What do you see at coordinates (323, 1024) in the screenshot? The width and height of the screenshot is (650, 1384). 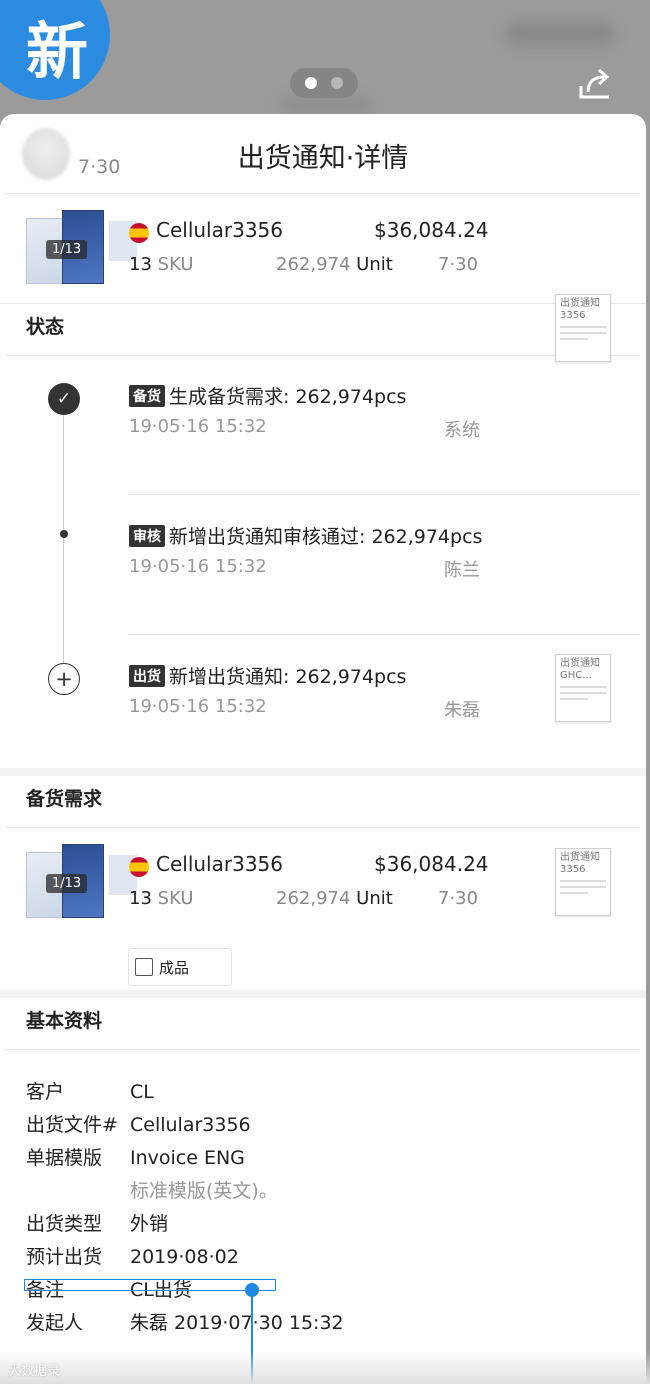 I see `basic-info-section-title: 基本资料` at bounding box center [323, 1024].